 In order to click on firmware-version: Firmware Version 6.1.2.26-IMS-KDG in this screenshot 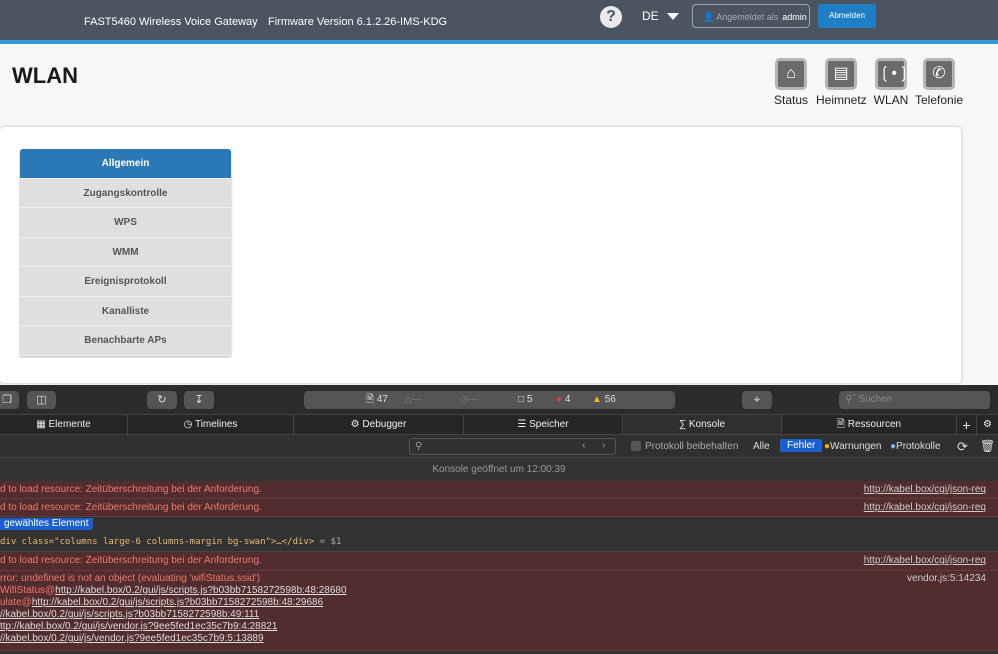, I will do `click(358, 22)`.